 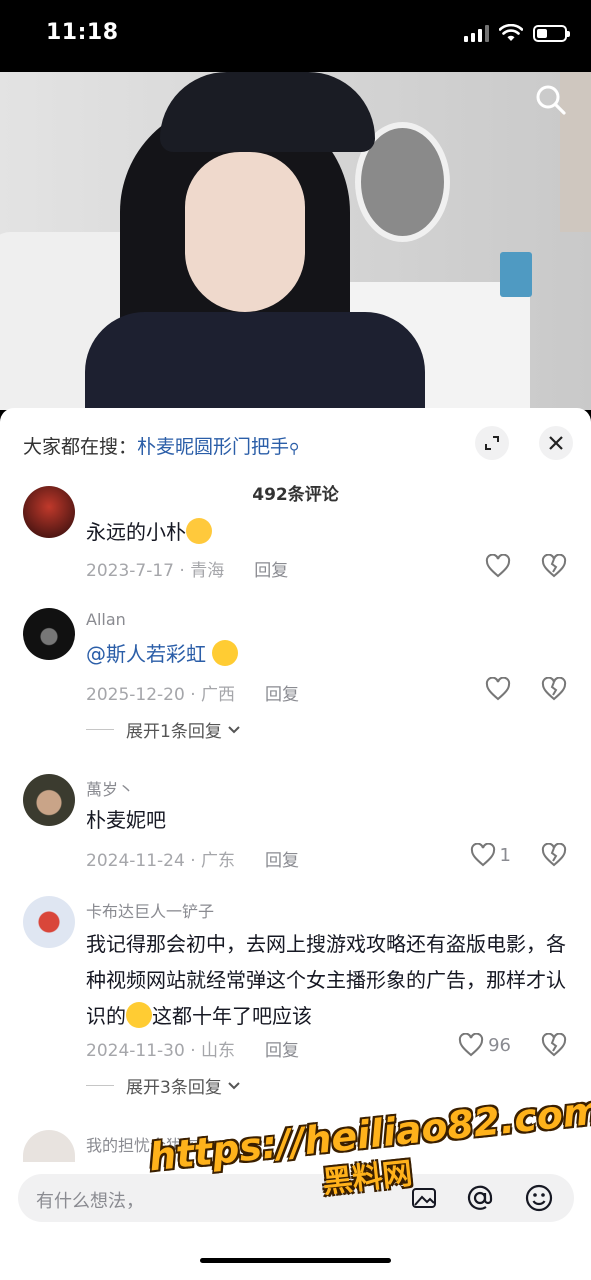 I want to click on expand-icon, so click(x=492, y=443).